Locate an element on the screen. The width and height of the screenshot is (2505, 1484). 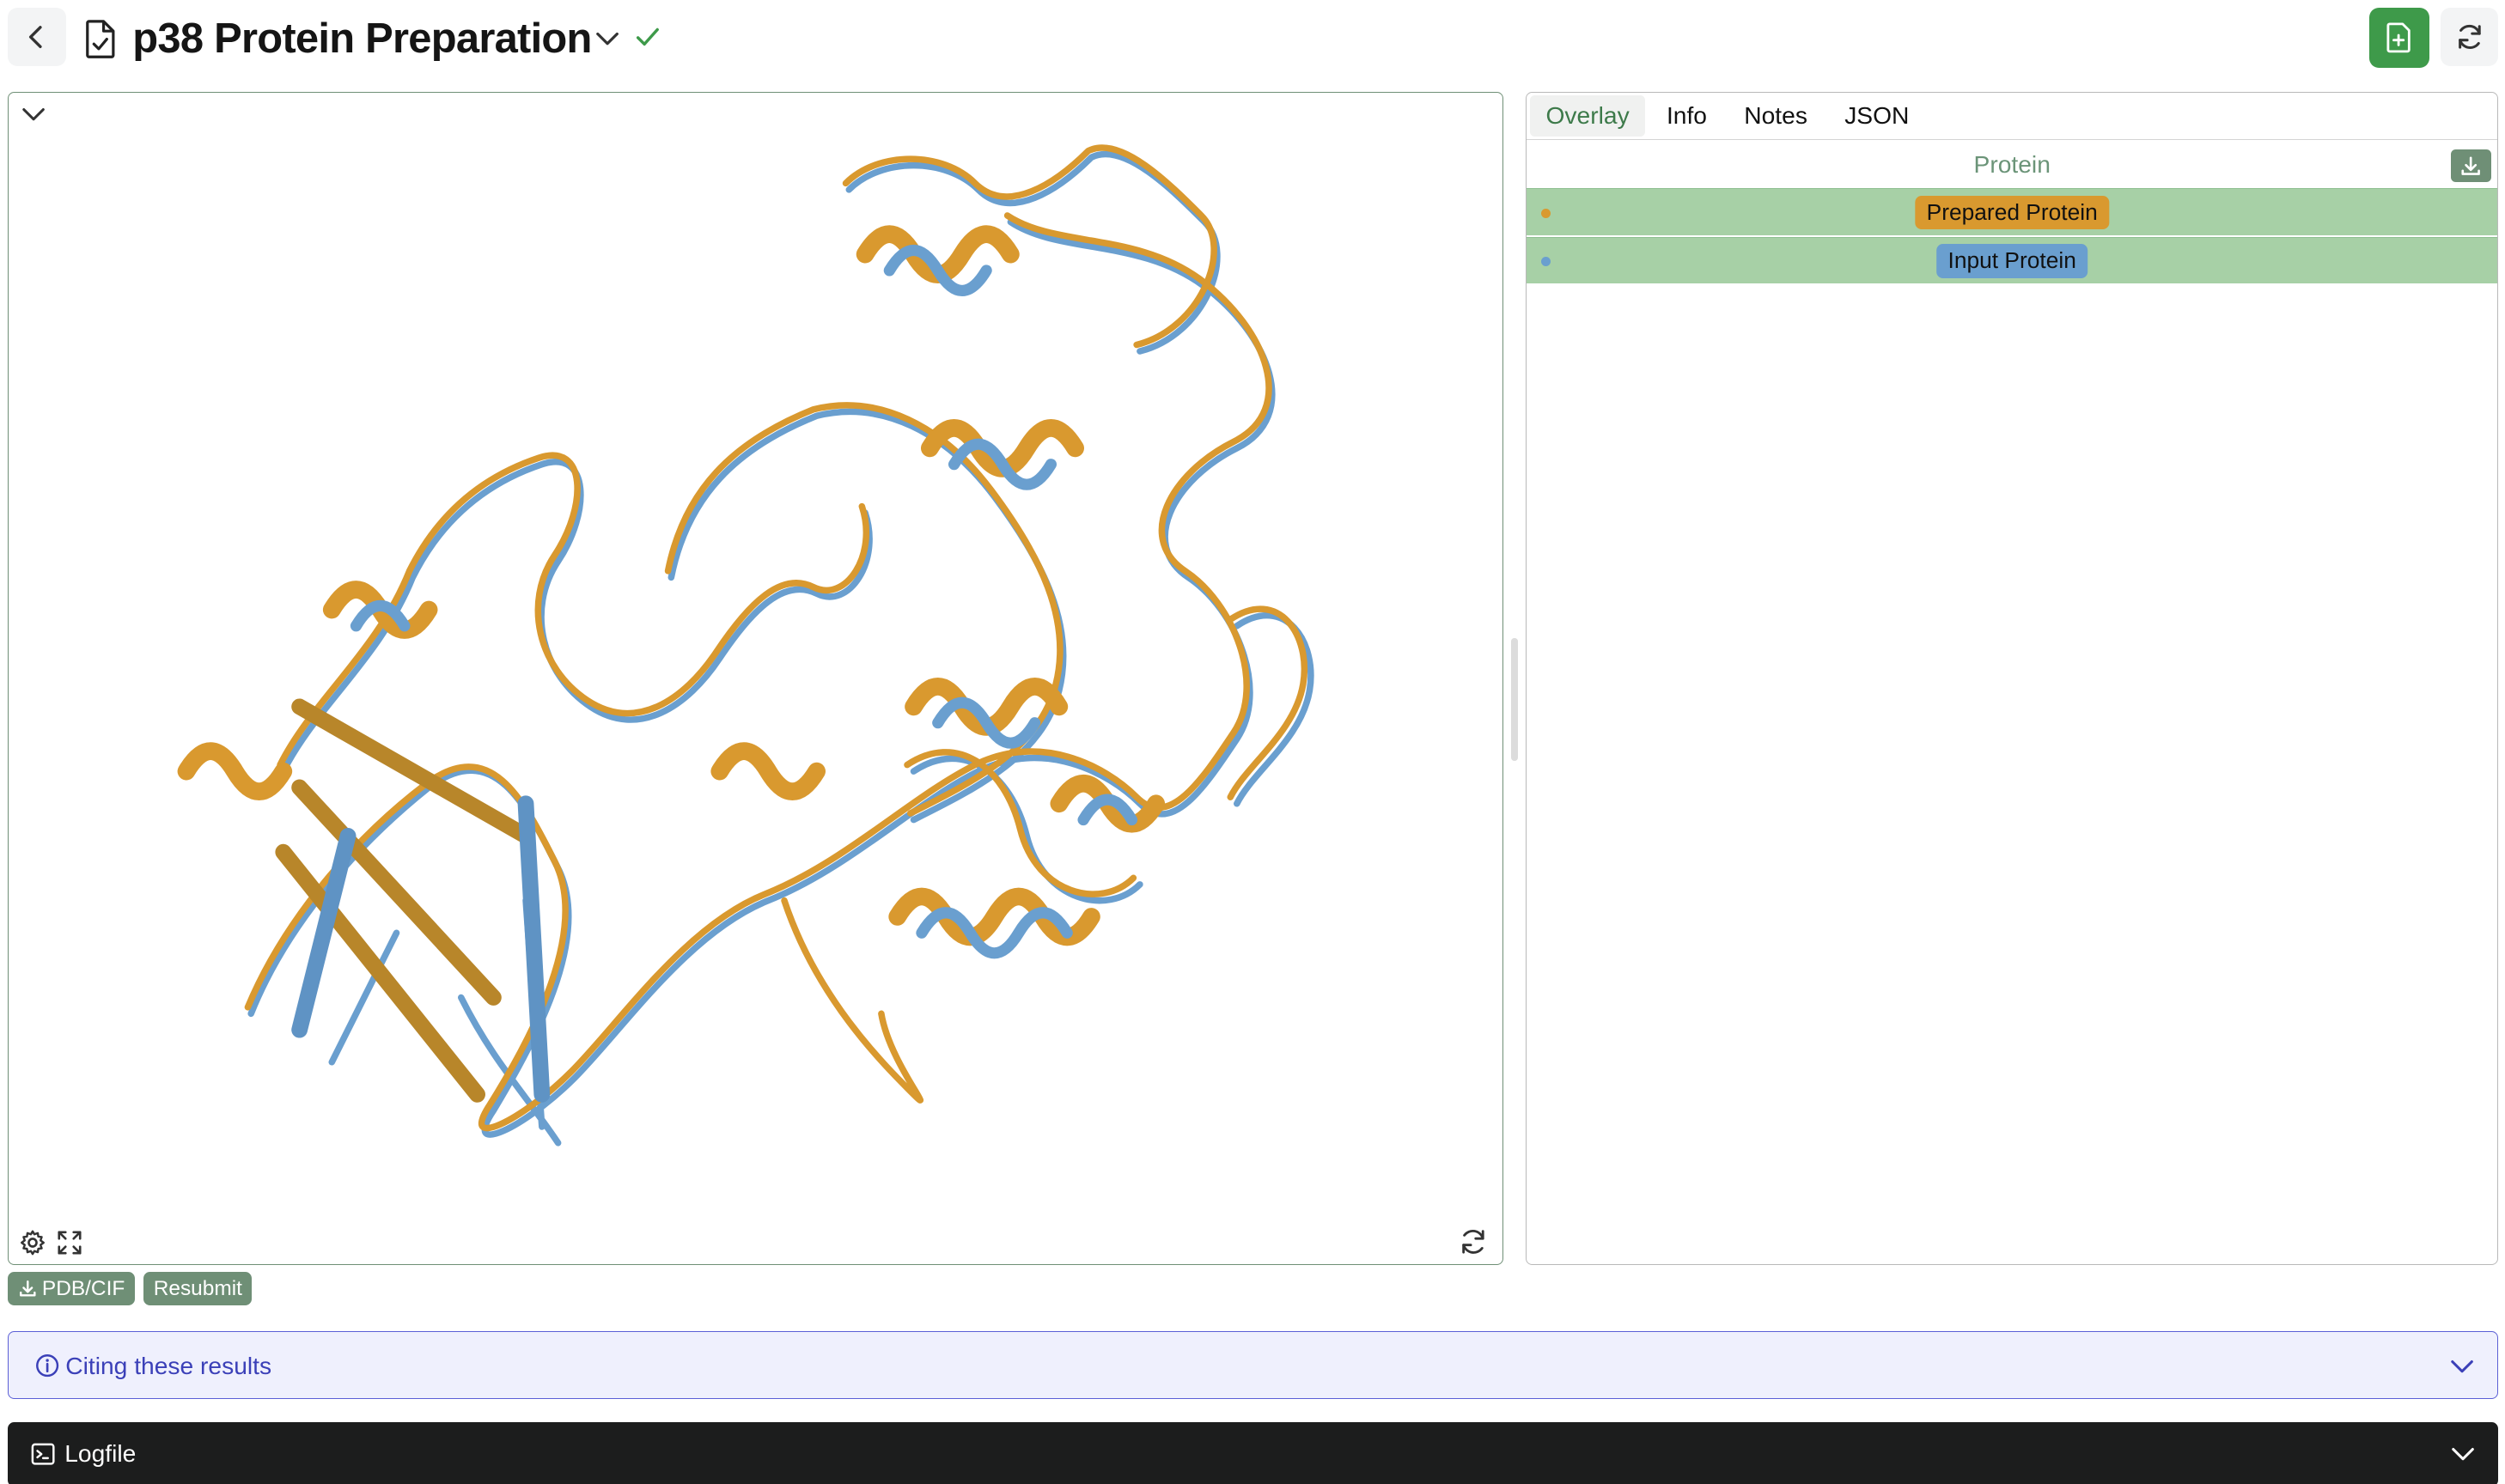
download-label: PDB/CIF is located at coordinates (83, 1288).